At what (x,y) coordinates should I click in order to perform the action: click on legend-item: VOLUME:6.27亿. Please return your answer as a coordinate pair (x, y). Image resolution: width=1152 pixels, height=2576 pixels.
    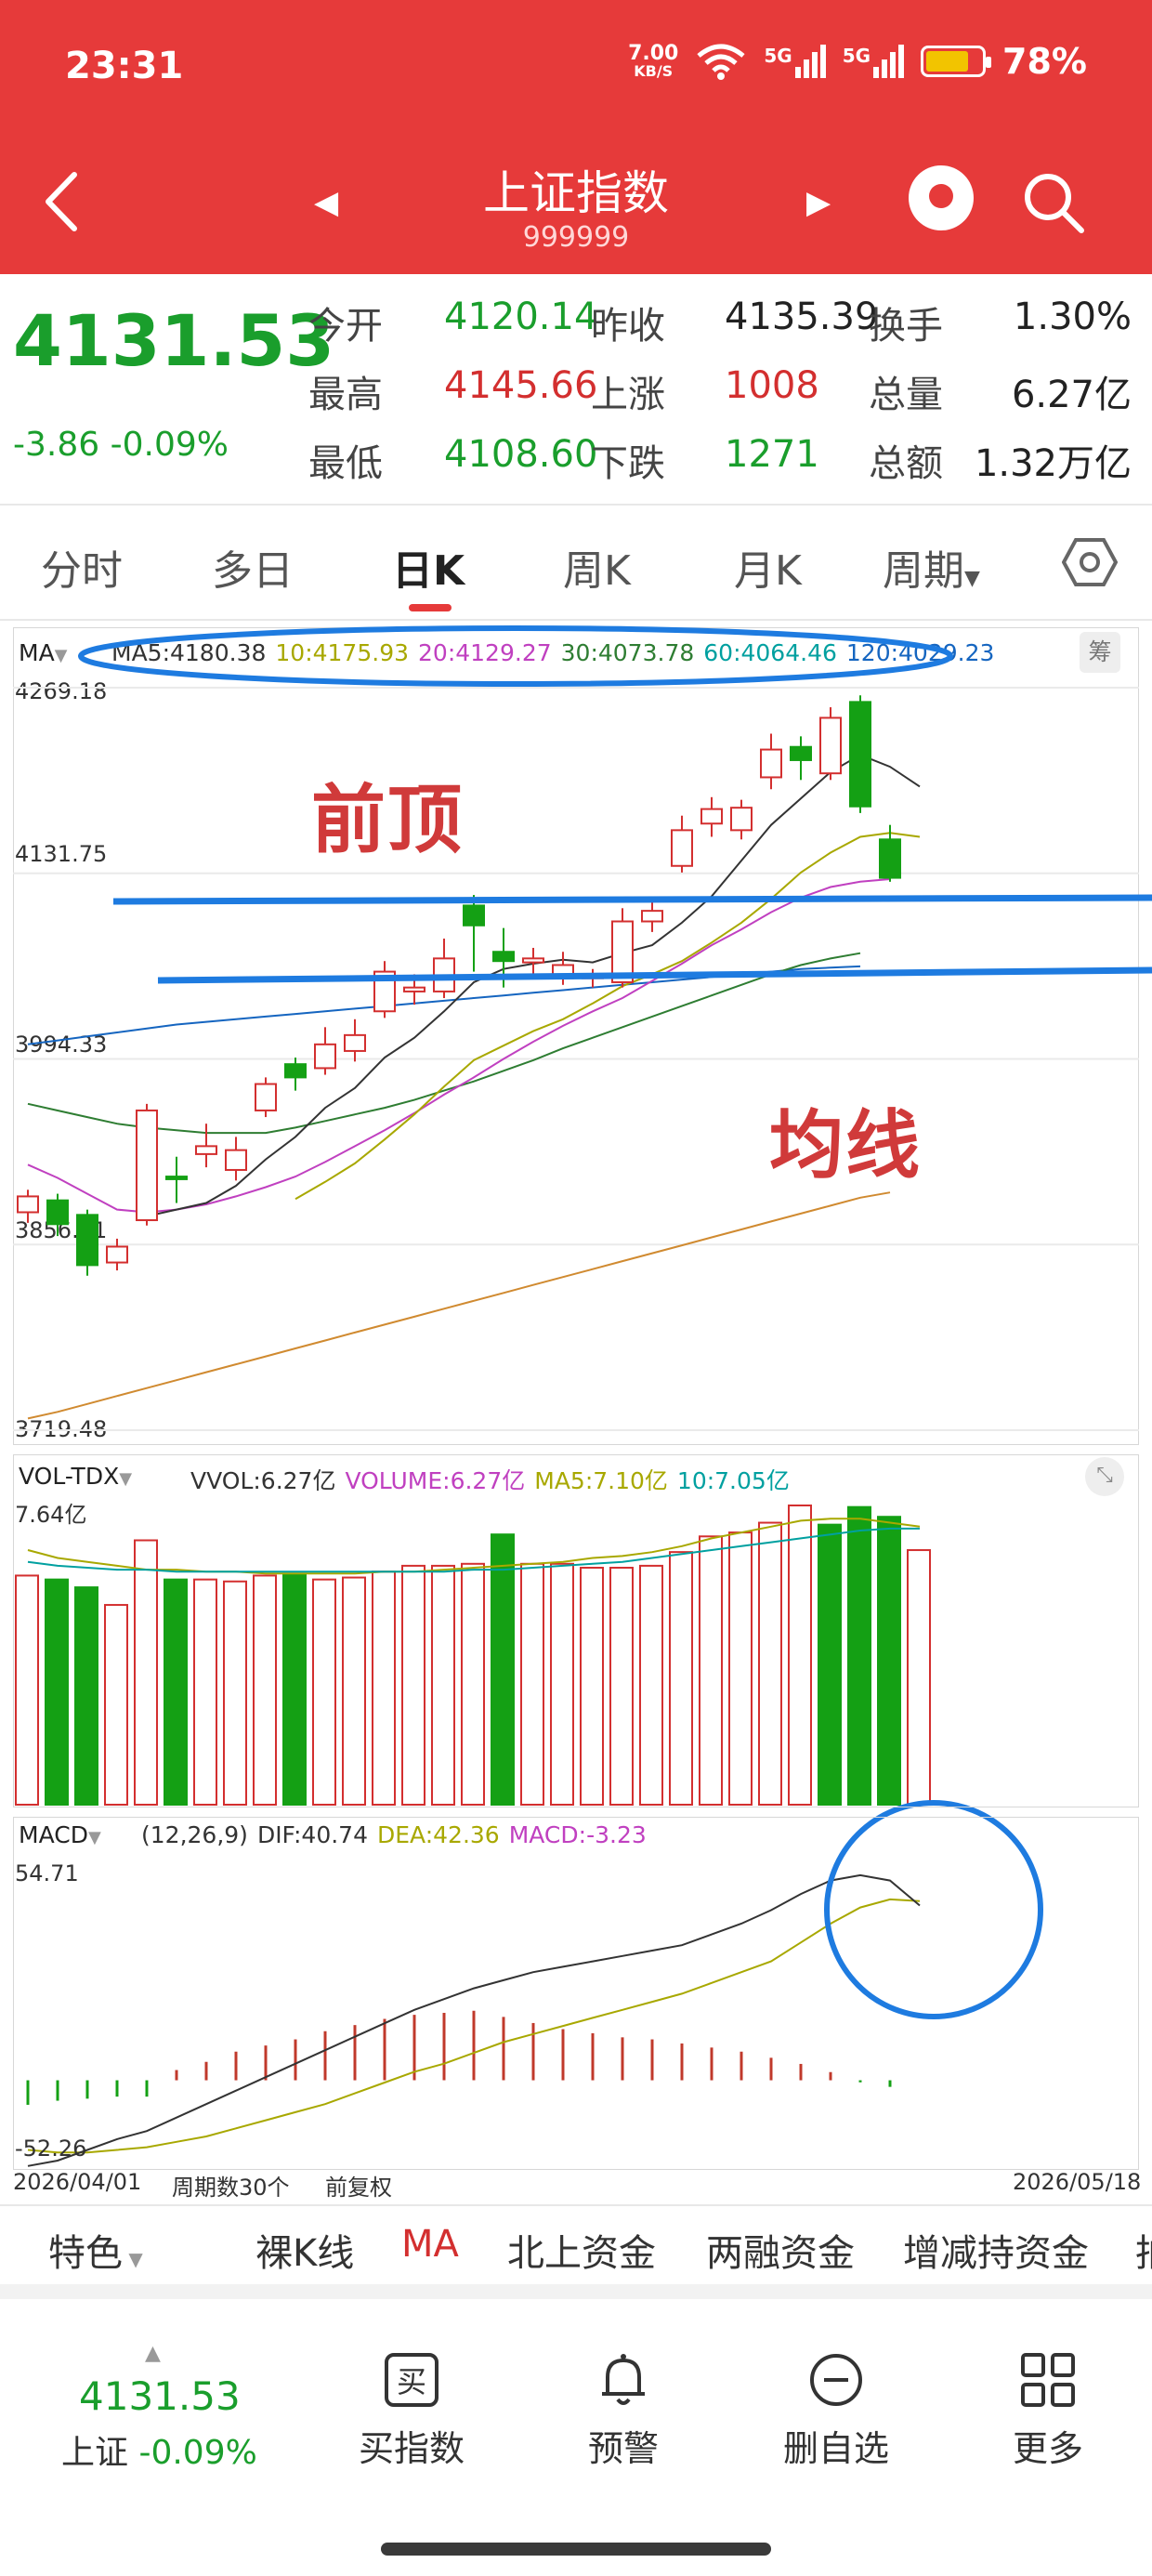
    Looking at the image, I should click on (435, 1480).